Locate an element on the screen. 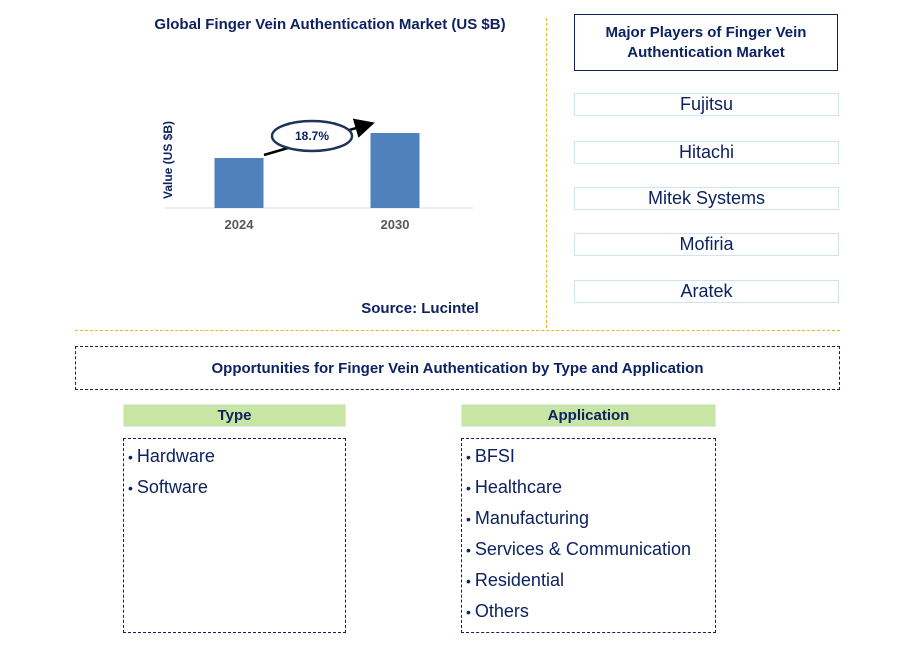 This screenshot has width=904, height=653. segment-item: • Manufacturing is located at coordinates (588, 518).